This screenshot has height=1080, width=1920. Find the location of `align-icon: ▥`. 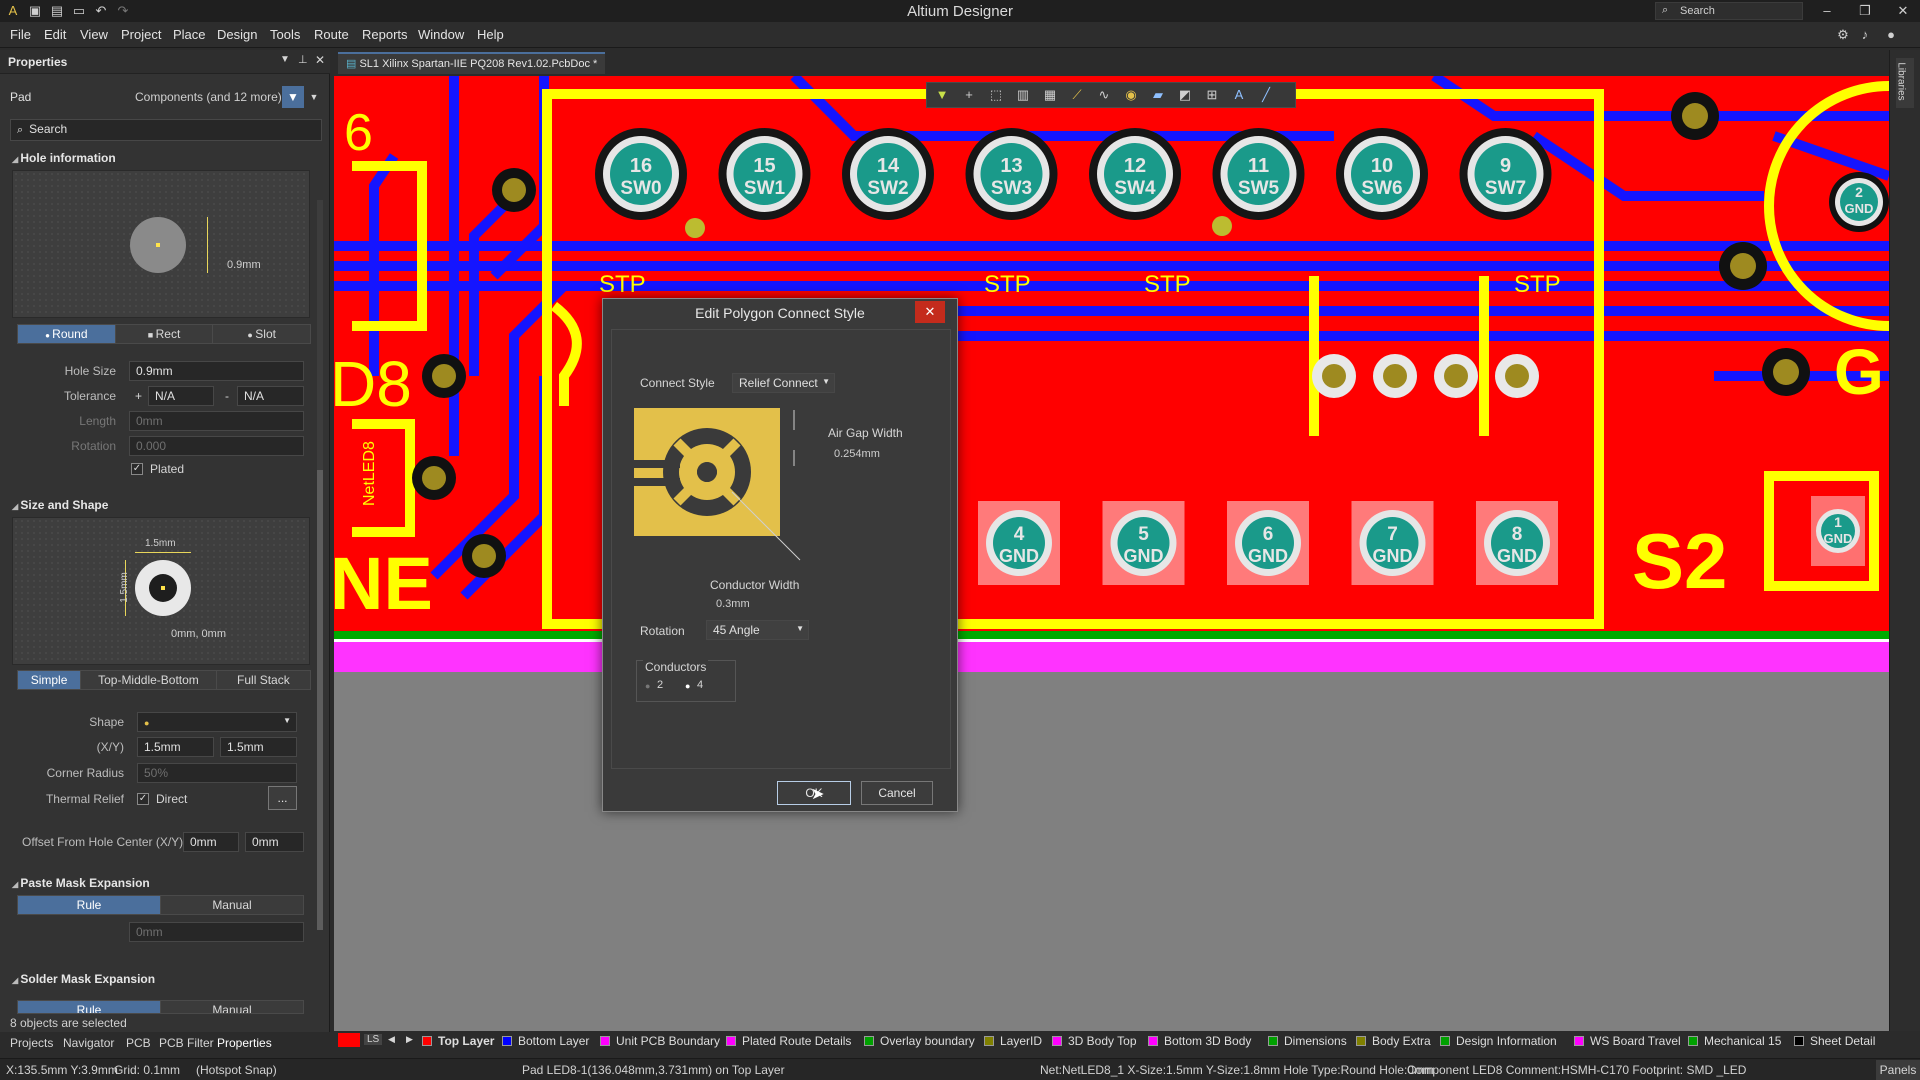

align-icon: ▥ is located at coordinates (1023, 95).